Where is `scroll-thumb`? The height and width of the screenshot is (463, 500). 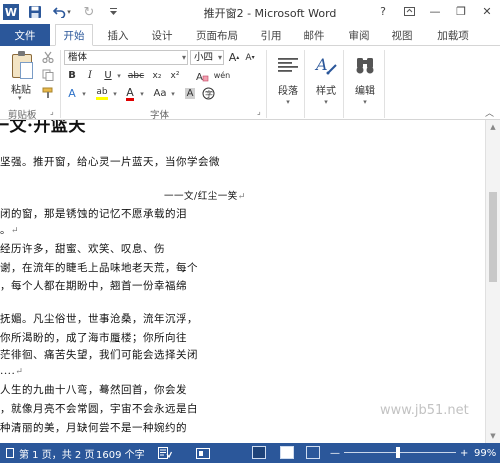 scroll-thumb is located at coordinates (493, 237).